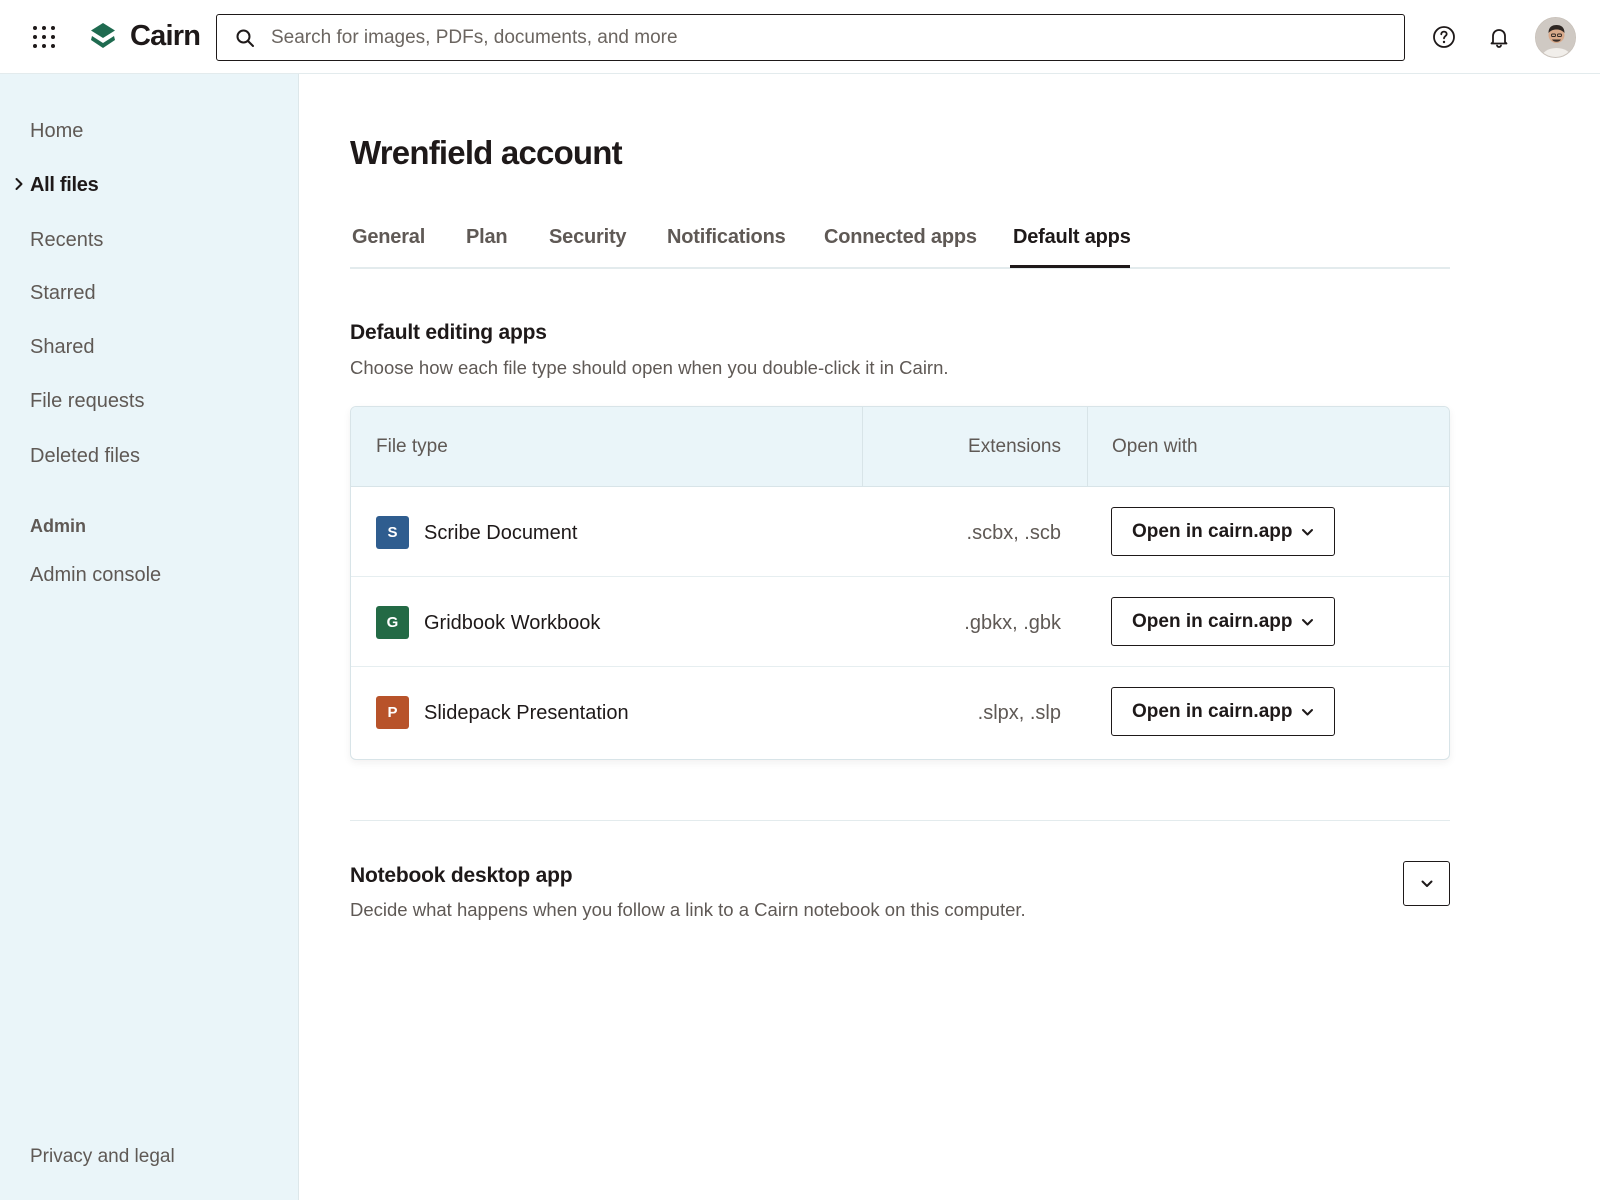 The width and height of the screenshot is (1600, 1200). I want to click on search-input, so click(821, 37).